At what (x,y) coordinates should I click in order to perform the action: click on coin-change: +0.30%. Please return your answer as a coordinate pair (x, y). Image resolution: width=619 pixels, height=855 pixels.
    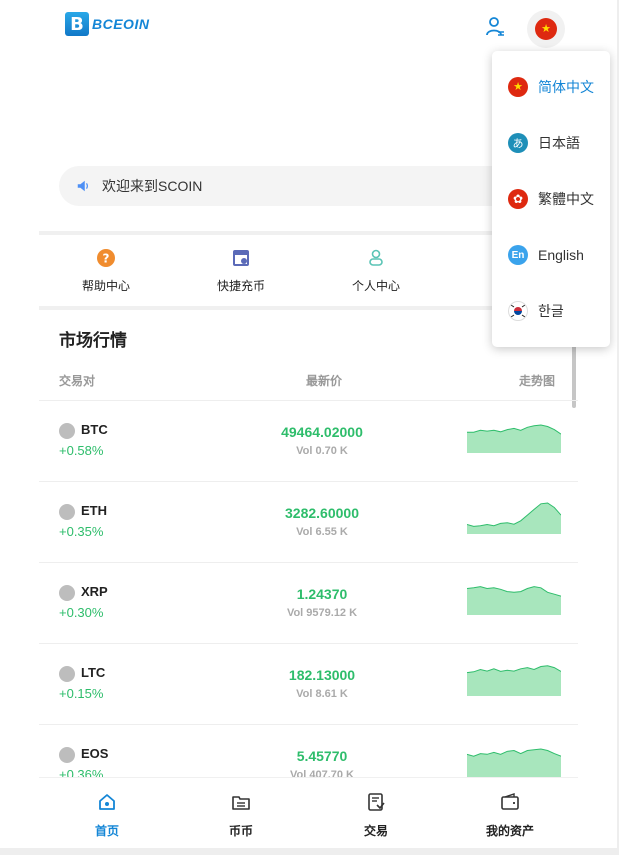
    Looking at the image, I should click on (81, 612).